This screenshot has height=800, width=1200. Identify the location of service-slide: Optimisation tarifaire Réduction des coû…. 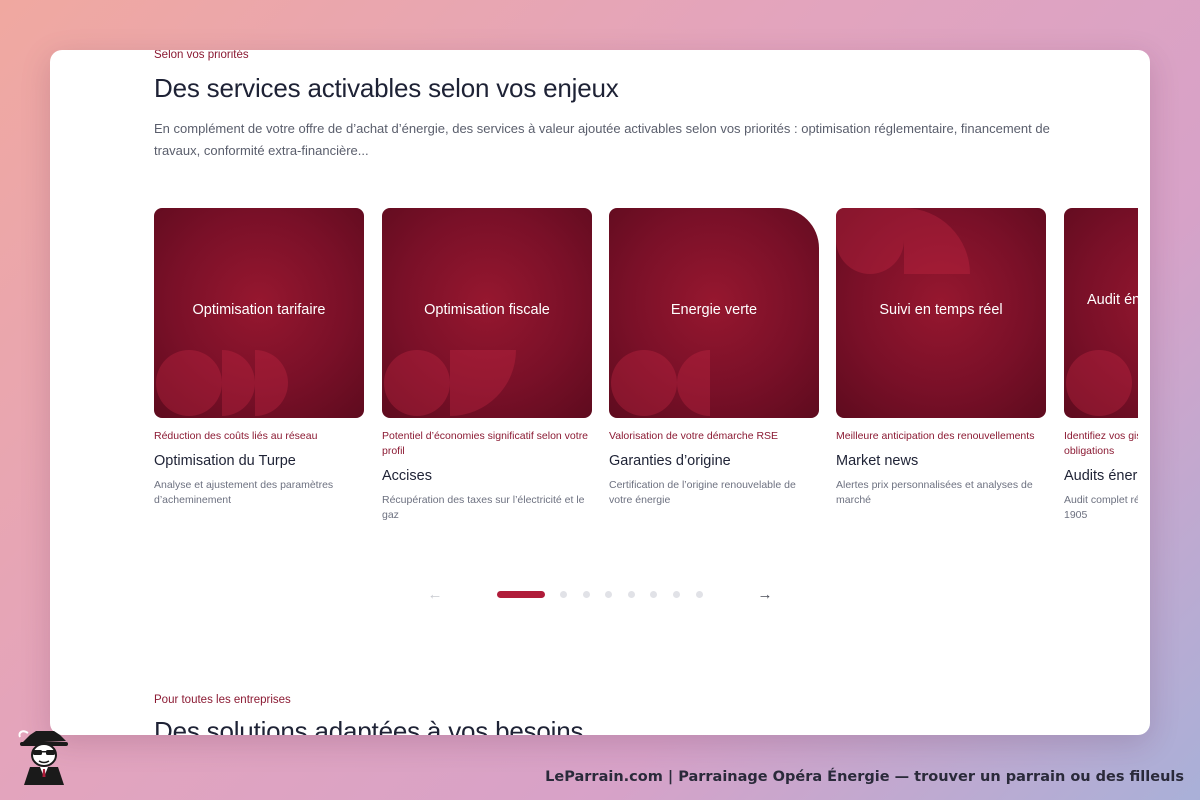
(259, 358).